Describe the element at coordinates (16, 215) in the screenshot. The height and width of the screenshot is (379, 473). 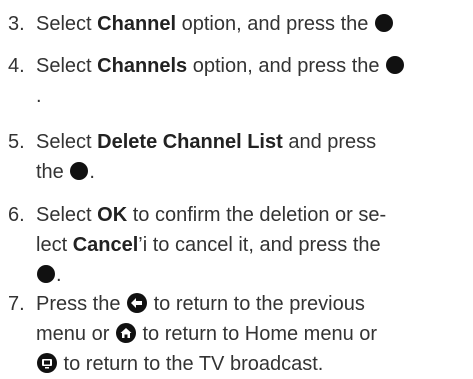
I see `step-number: 6.` at that location.